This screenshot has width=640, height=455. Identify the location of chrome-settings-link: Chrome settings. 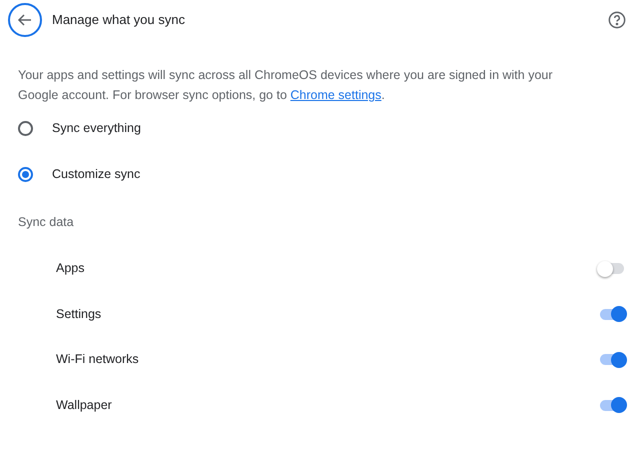
(336, 95).